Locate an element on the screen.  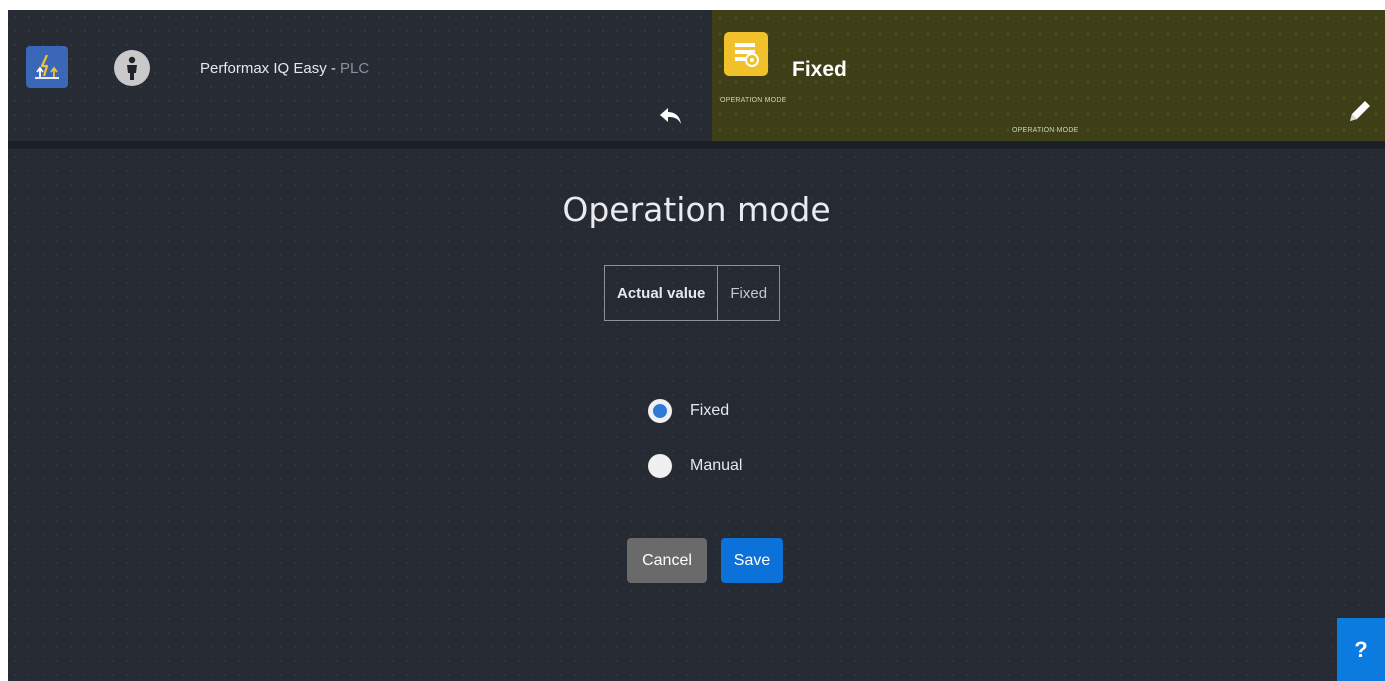
radio-option-fixed: Fixed is located at coordinates (695, 411).